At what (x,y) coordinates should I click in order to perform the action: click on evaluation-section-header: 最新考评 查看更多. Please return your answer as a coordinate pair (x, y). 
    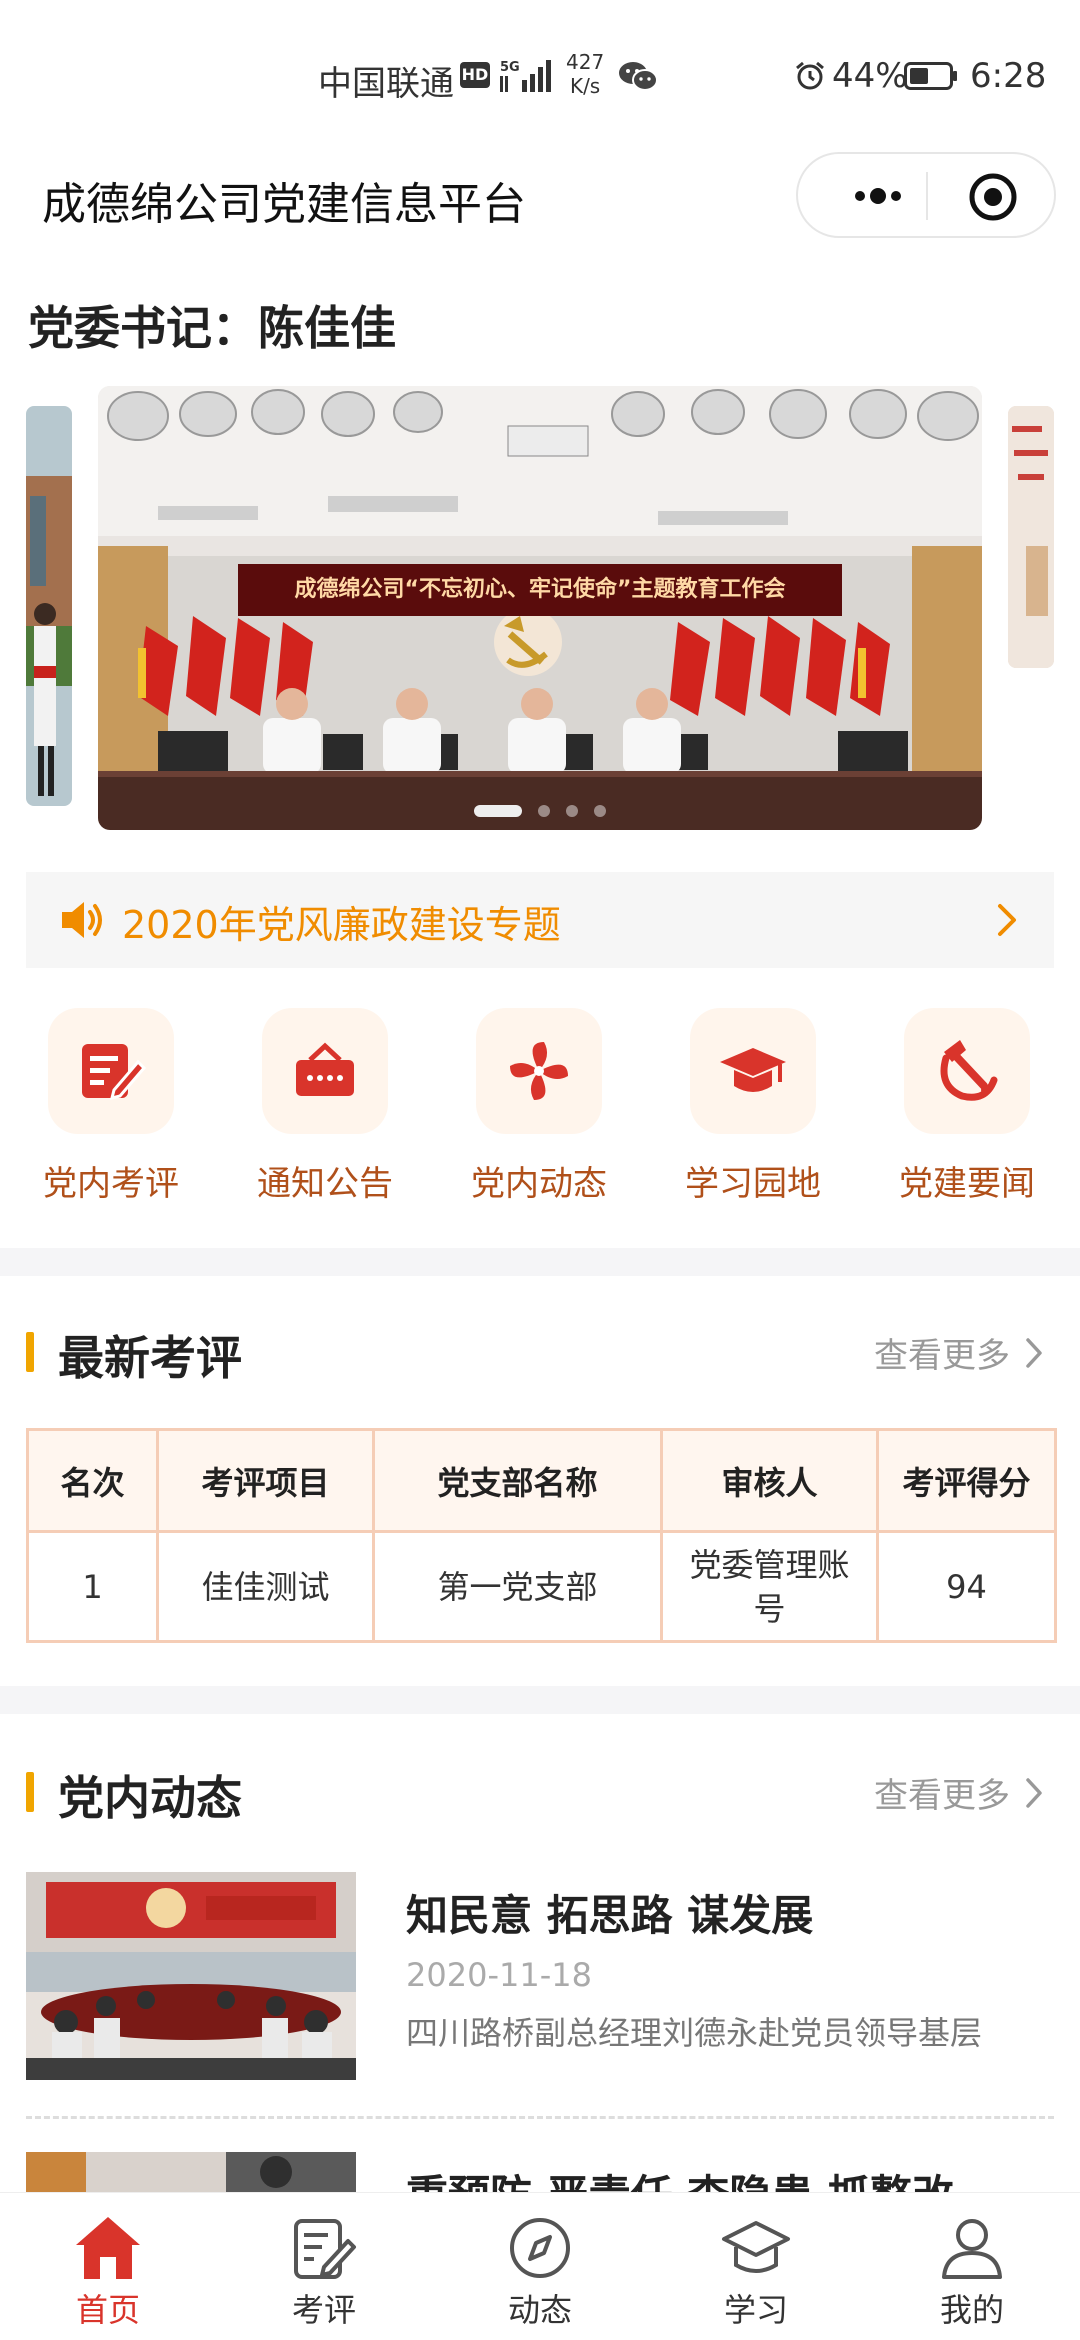
    Looking at the image, I should click on (540, 1352).